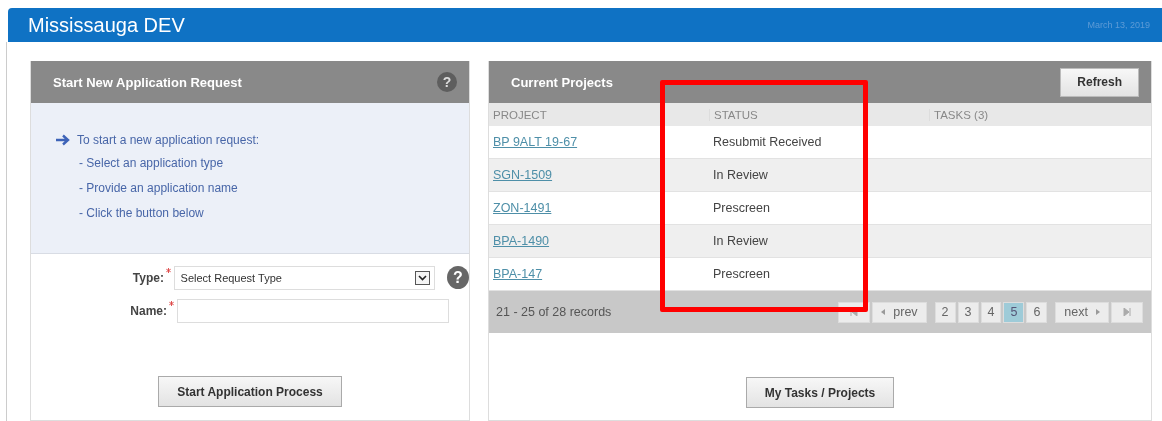  I want to click on page-button: 2, so click(945, 312).